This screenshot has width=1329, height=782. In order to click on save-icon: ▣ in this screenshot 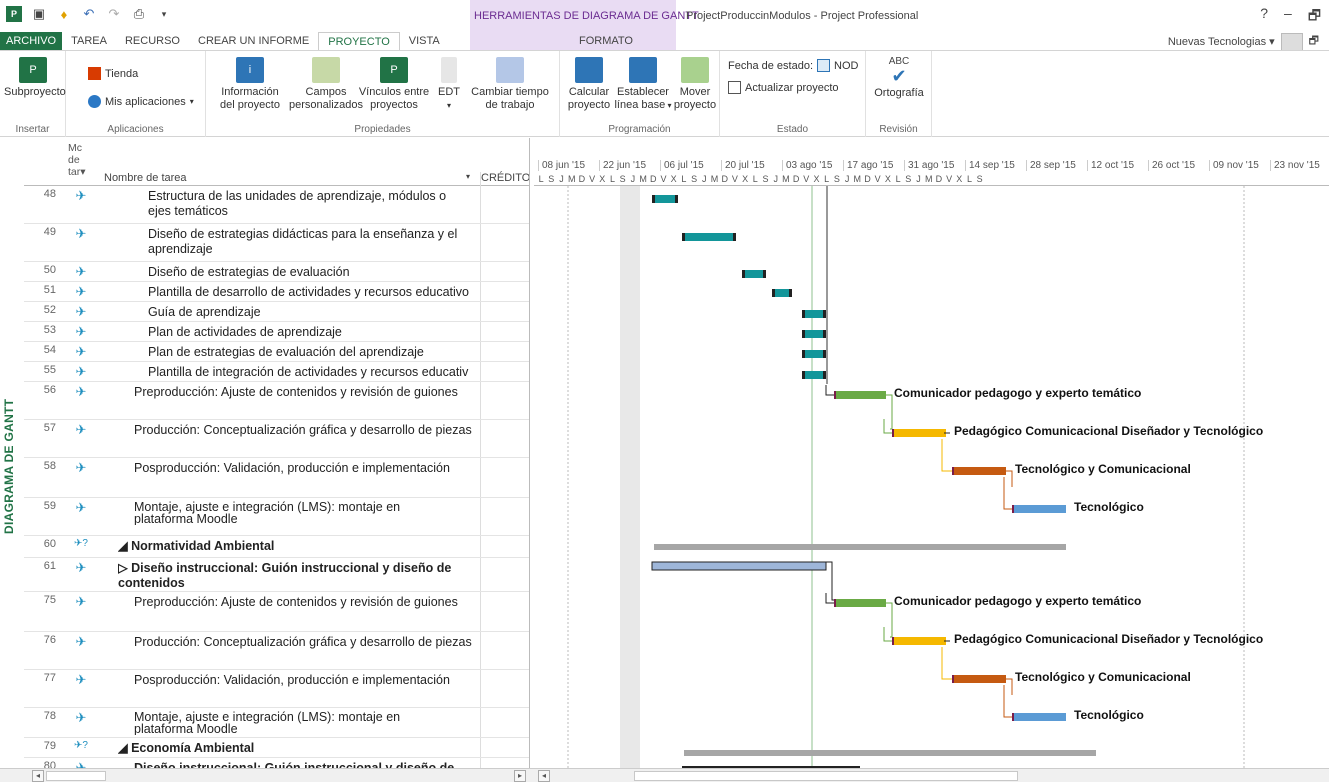, I will do `click(39, 14)`.